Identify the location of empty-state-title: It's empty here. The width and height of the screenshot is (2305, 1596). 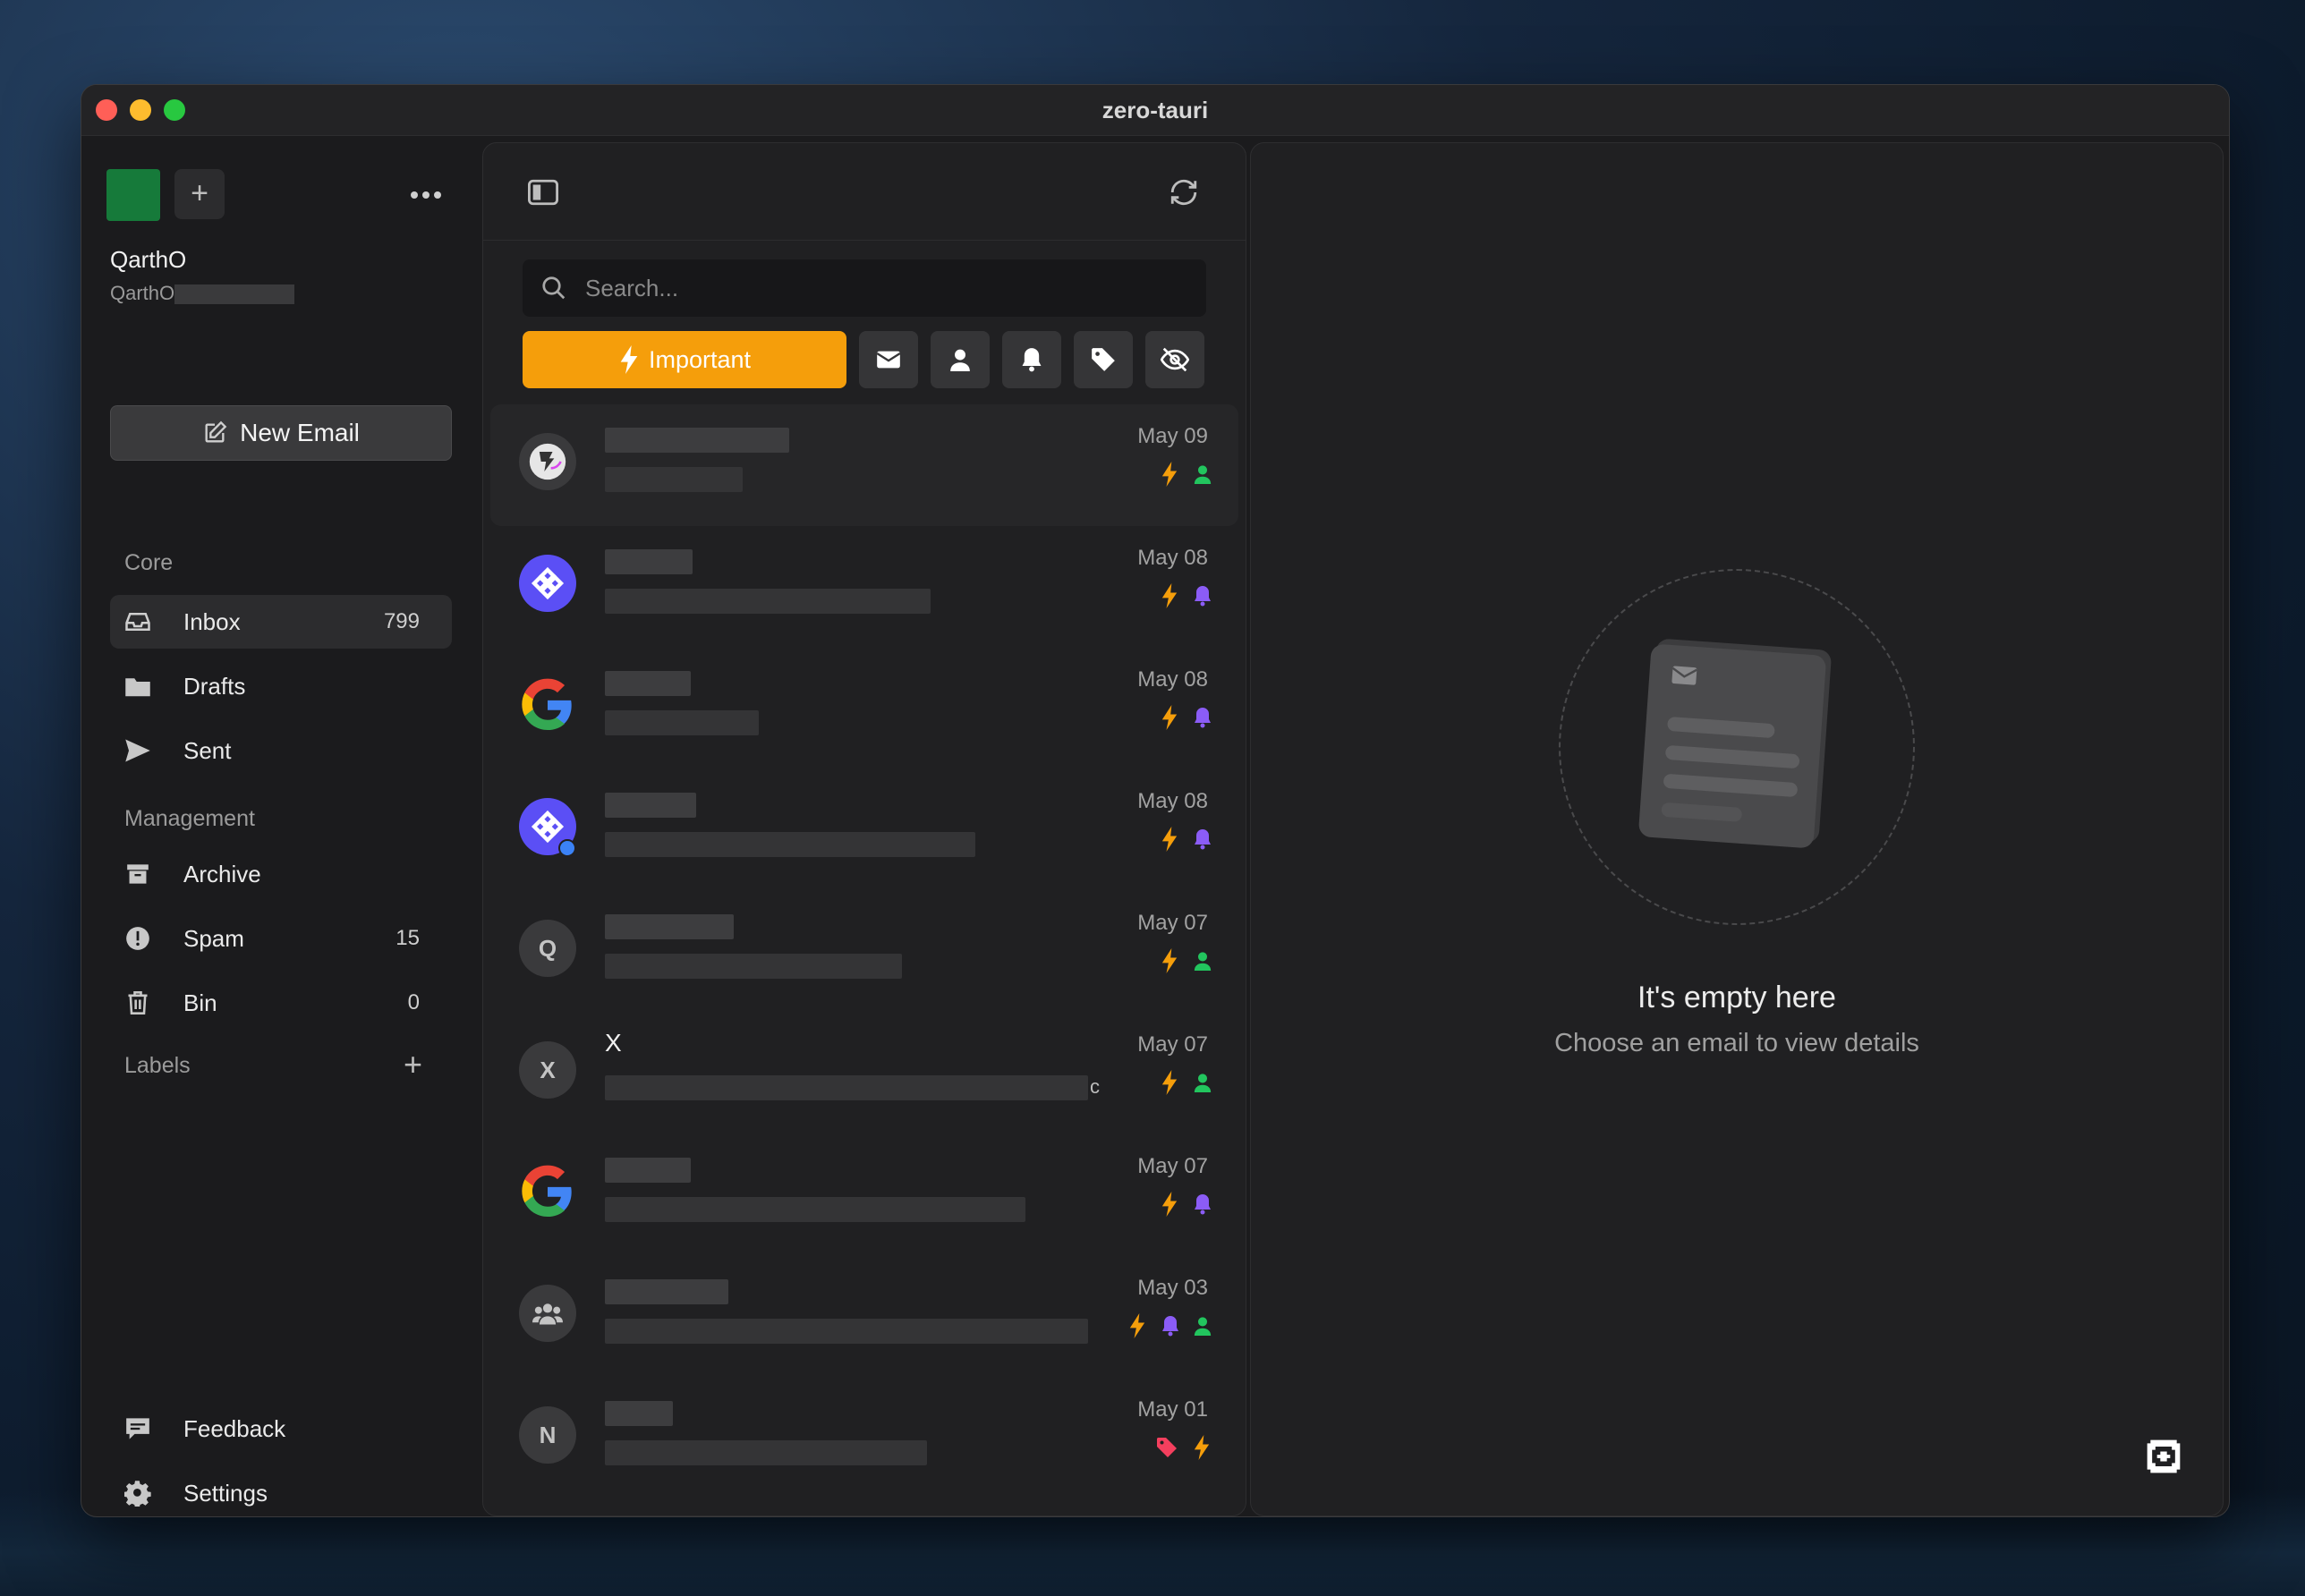
(1737, 997).